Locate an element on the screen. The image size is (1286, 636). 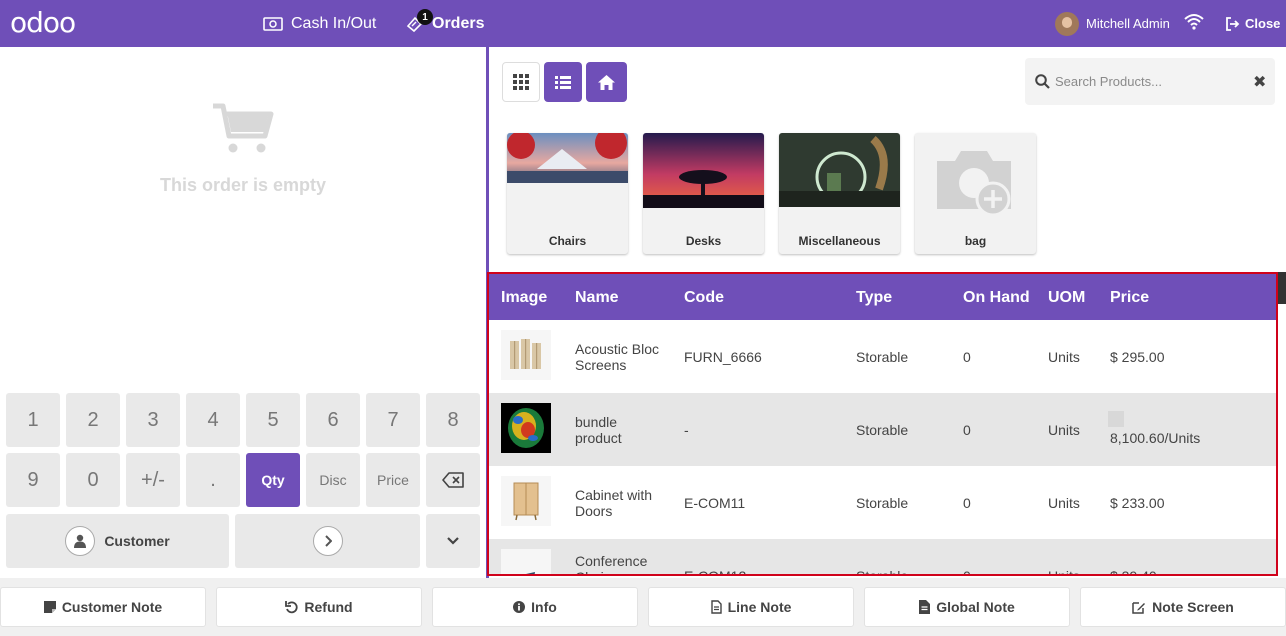
numpad-key-9: 9 is located at coordinates (33, 480).